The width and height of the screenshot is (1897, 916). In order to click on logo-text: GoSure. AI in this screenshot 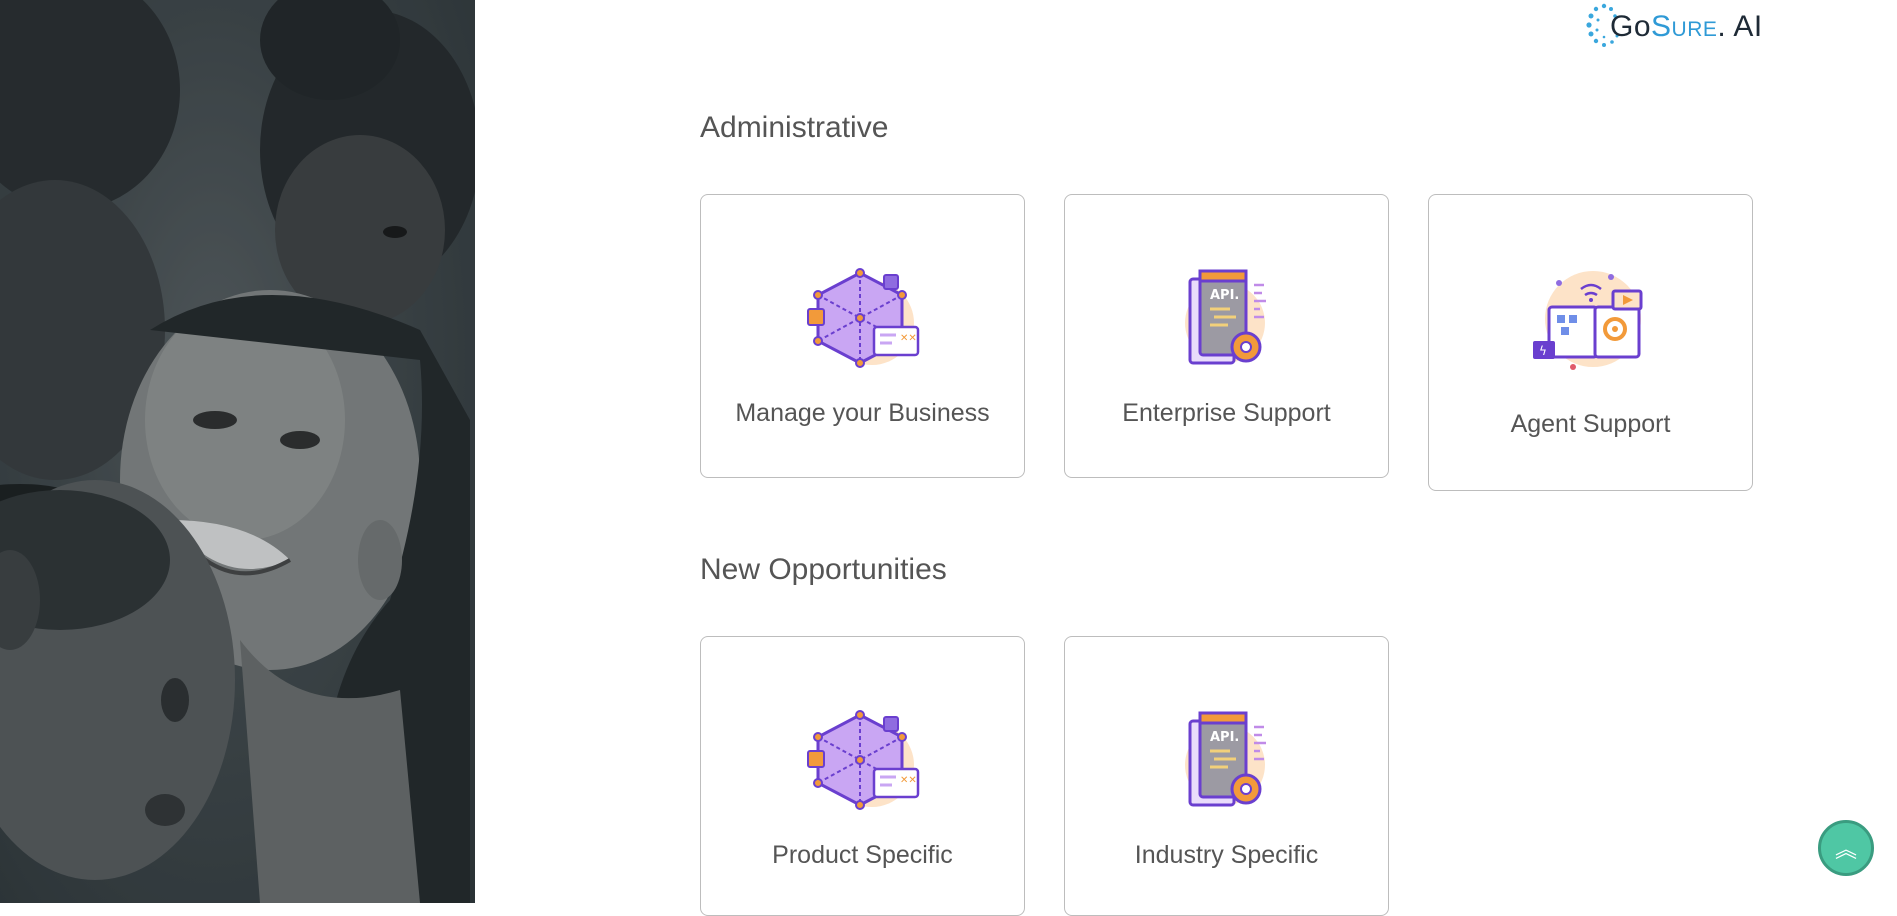, I will do `click(1686, 27)`.